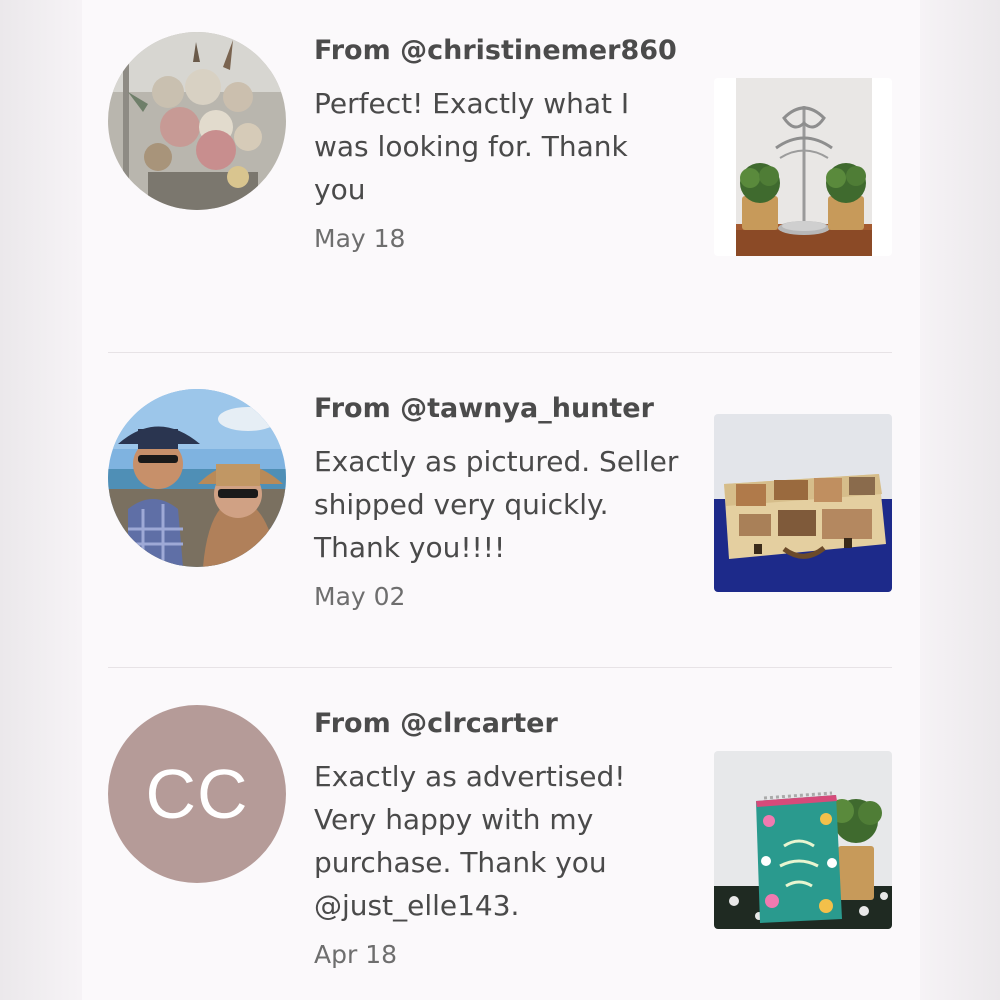 The height and width of the screenshot is (1000, 1000). I want to click on flower-arrangement-photo-icon, so click(197, 121).